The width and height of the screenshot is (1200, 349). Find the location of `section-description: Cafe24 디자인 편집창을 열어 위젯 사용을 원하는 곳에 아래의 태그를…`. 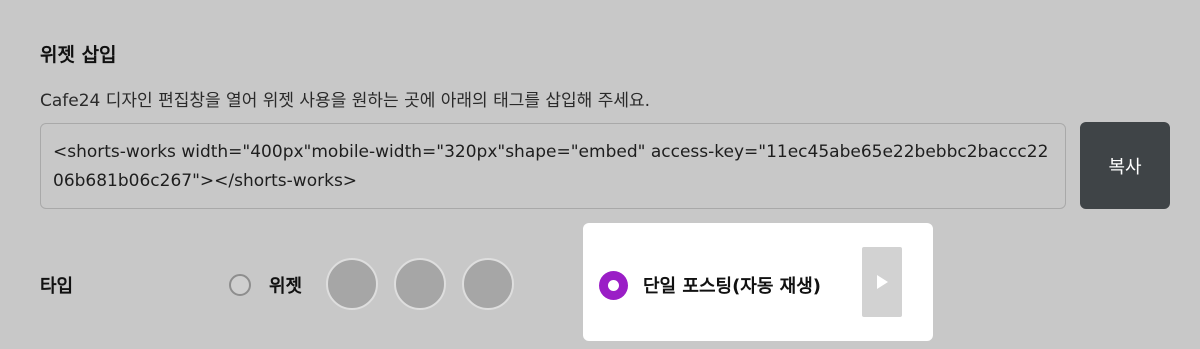

section-description: Cafe24 디자인 편집창을 열어 위젯 사용을 원하는 곳에 아래의 태그를… is located at coordinates (345, 101).